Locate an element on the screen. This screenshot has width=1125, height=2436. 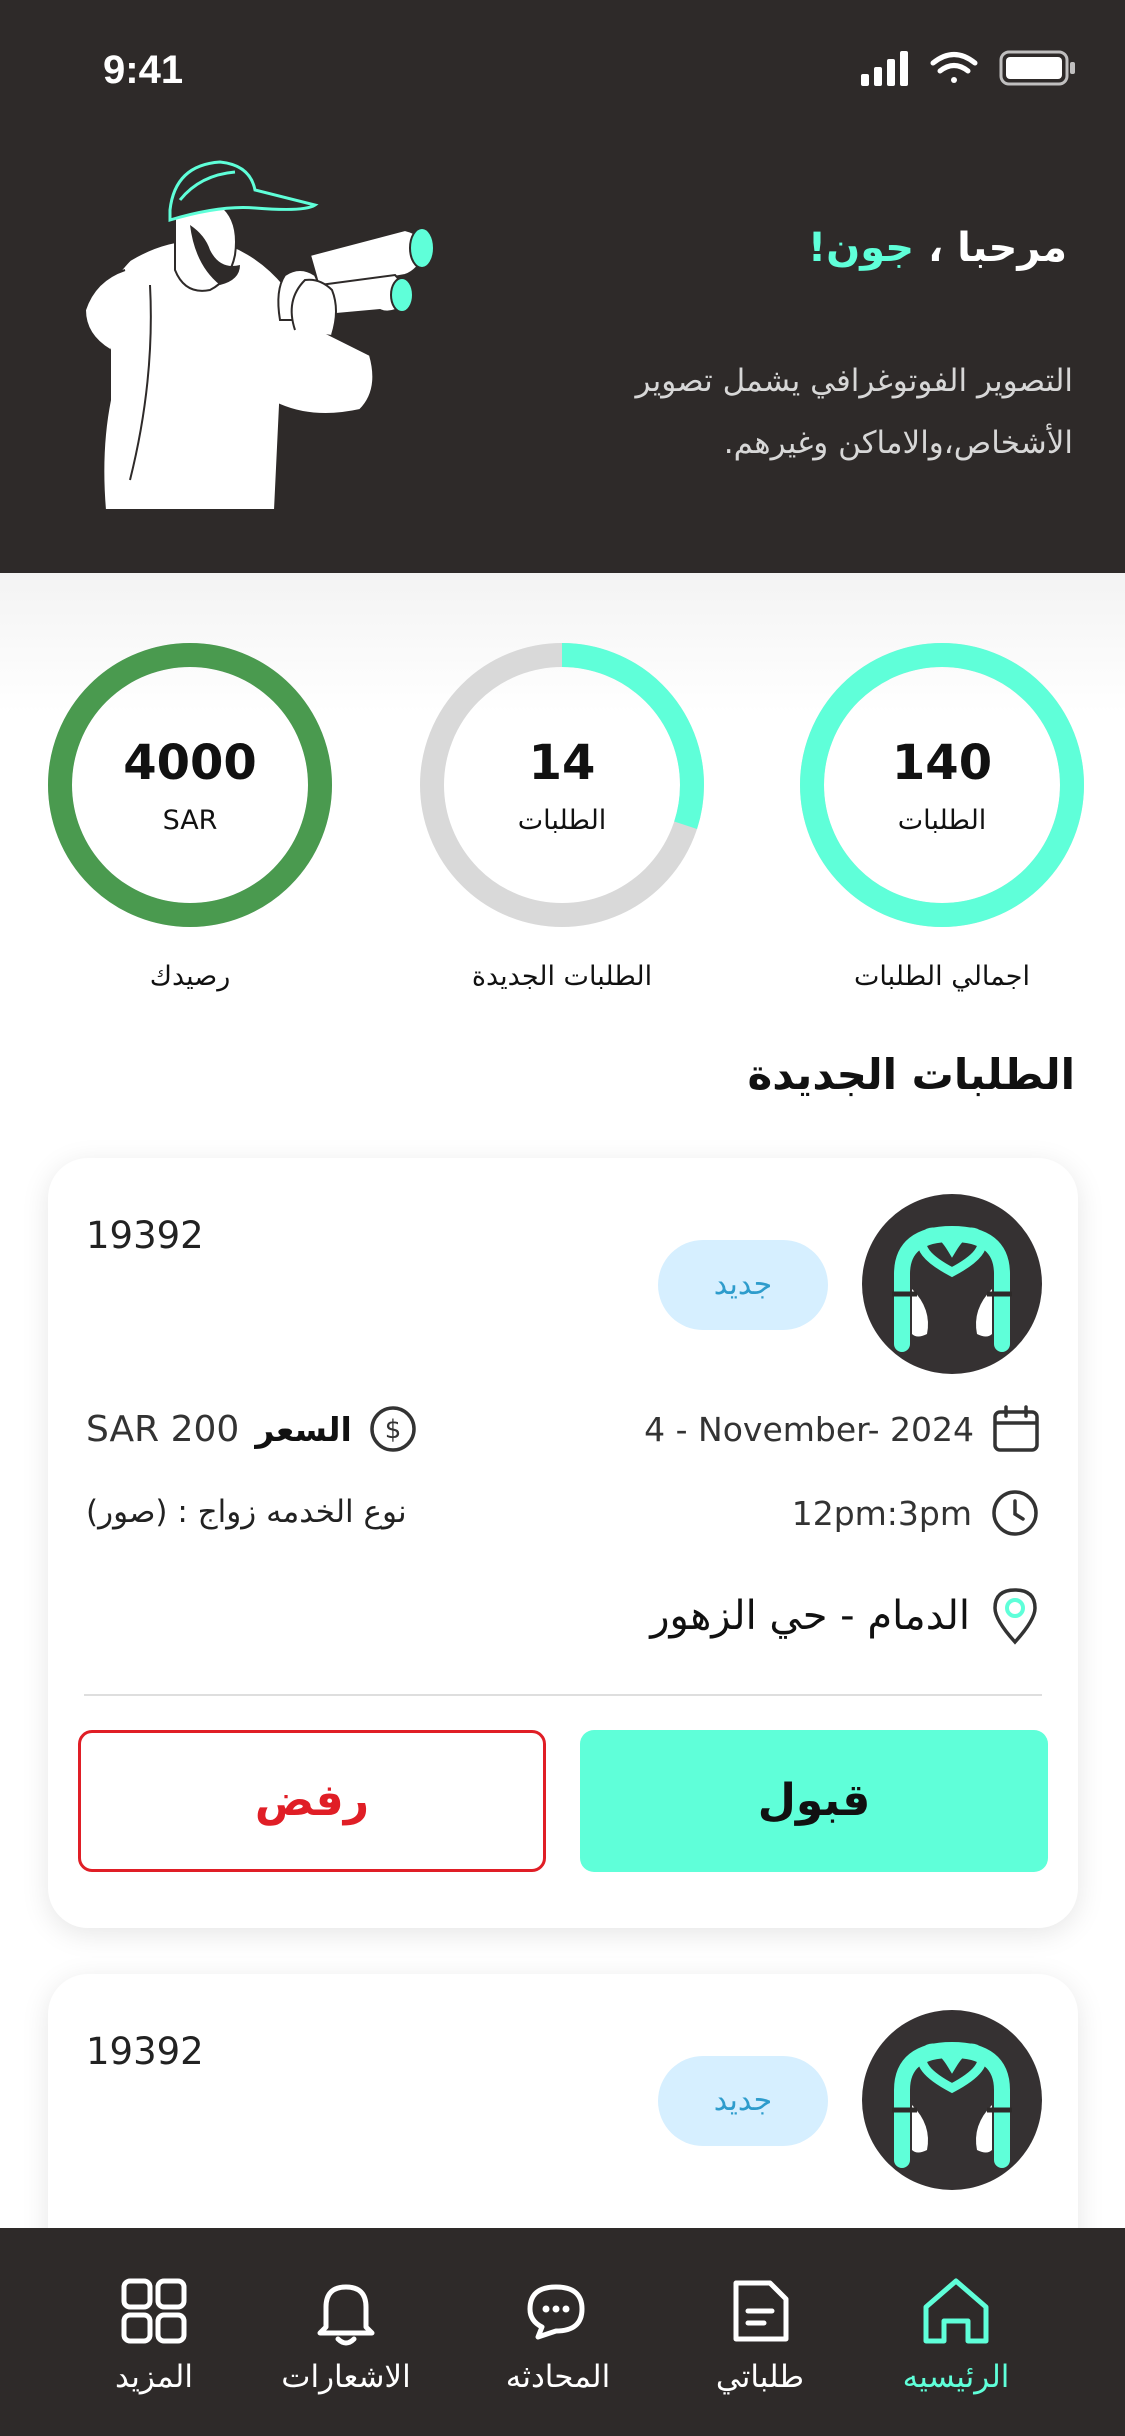
bell-icon is located at coordinates (346, 2315).